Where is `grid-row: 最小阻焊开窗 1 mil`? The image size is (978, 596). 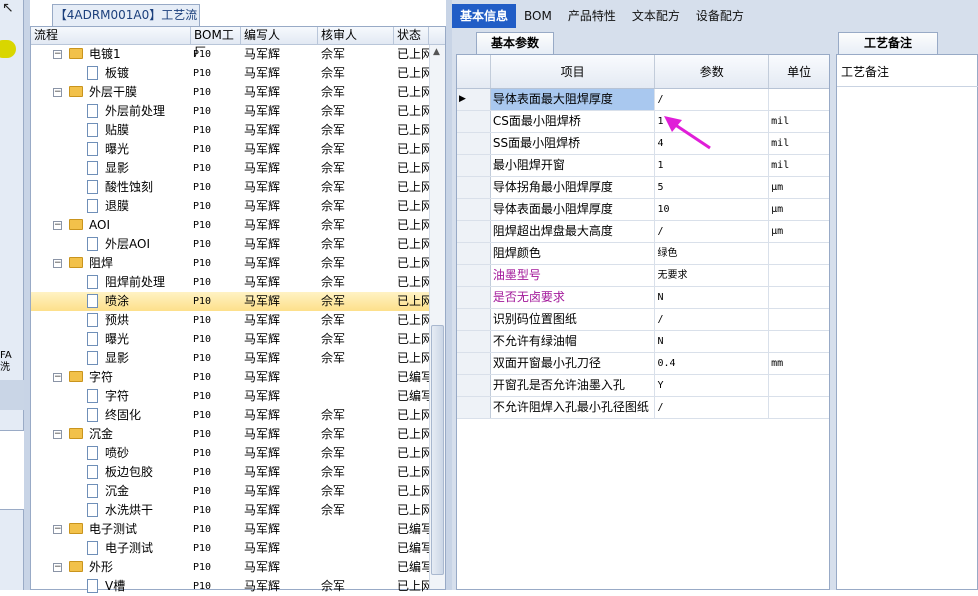 grid-row: 最小阻焊开窗 1 mil is located at coordinates (643, 166).